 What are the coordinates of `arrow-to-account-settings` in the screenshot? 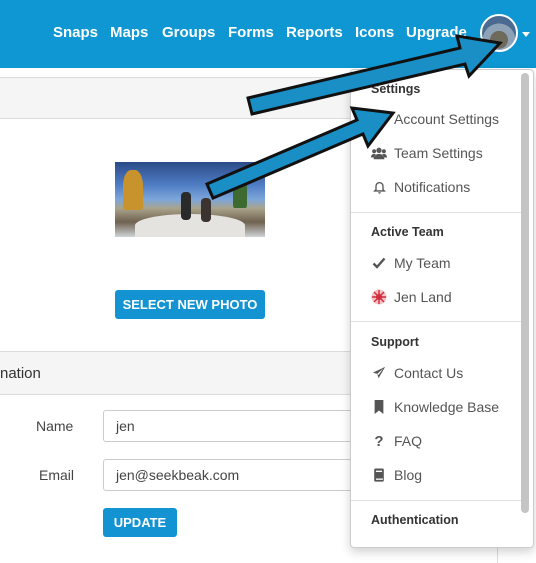 It's located at (300, 153).